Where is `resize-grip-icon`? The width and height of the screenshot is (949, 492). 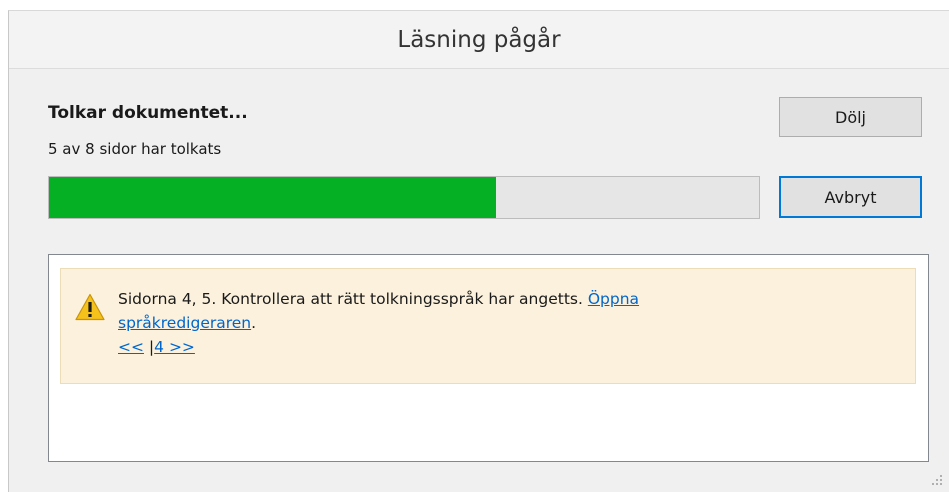 resize-grip-icon is located at coordinates (937, 480).